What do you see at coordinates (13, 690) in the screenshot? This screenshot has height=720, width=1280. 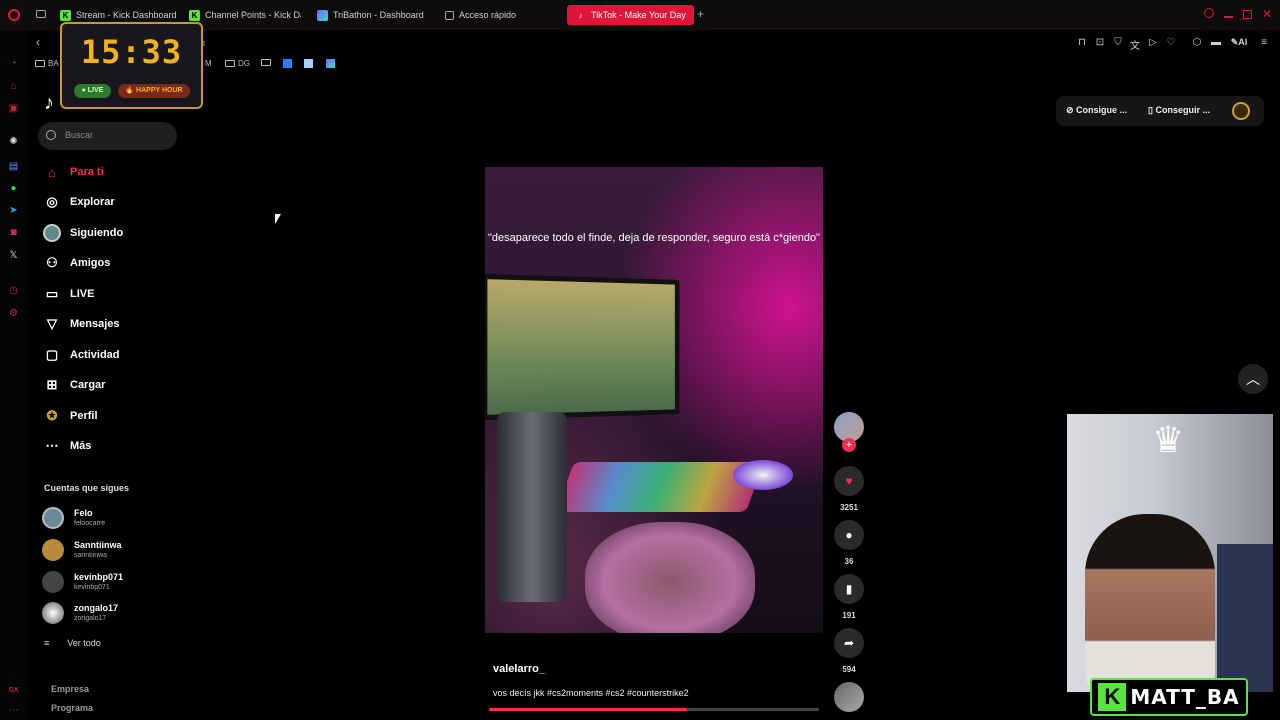 I see `gx-label: GX` at bounding box center [13, 690].